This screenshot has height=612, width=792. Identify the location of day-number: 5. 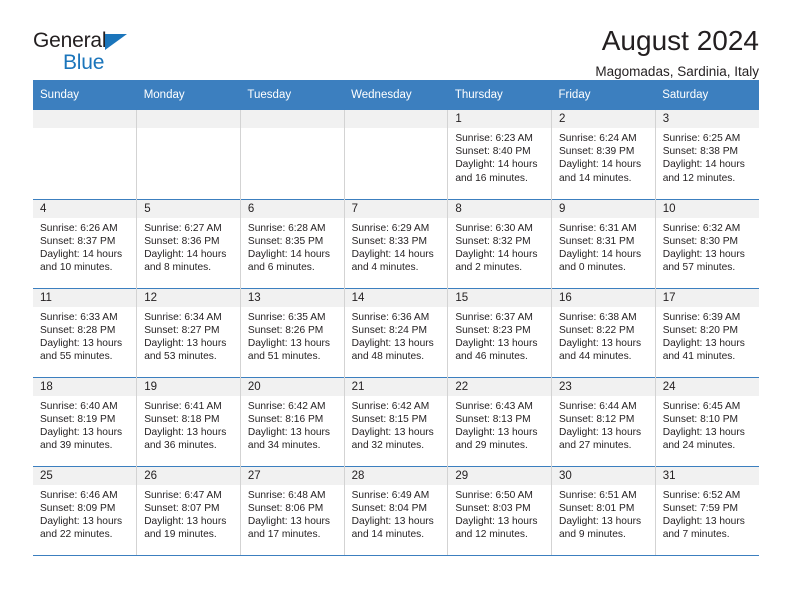
(188, 208).